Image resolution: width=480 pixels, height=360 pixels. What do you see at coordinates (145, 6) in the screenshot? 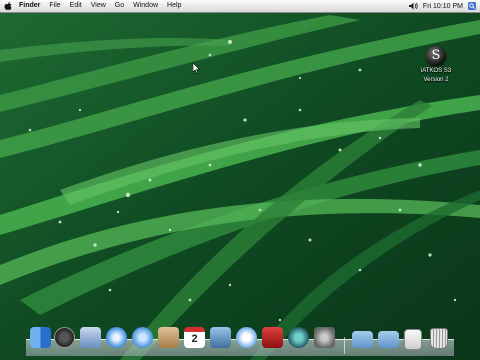
I see `menu-window: Window` at bounding box center [145, 6].